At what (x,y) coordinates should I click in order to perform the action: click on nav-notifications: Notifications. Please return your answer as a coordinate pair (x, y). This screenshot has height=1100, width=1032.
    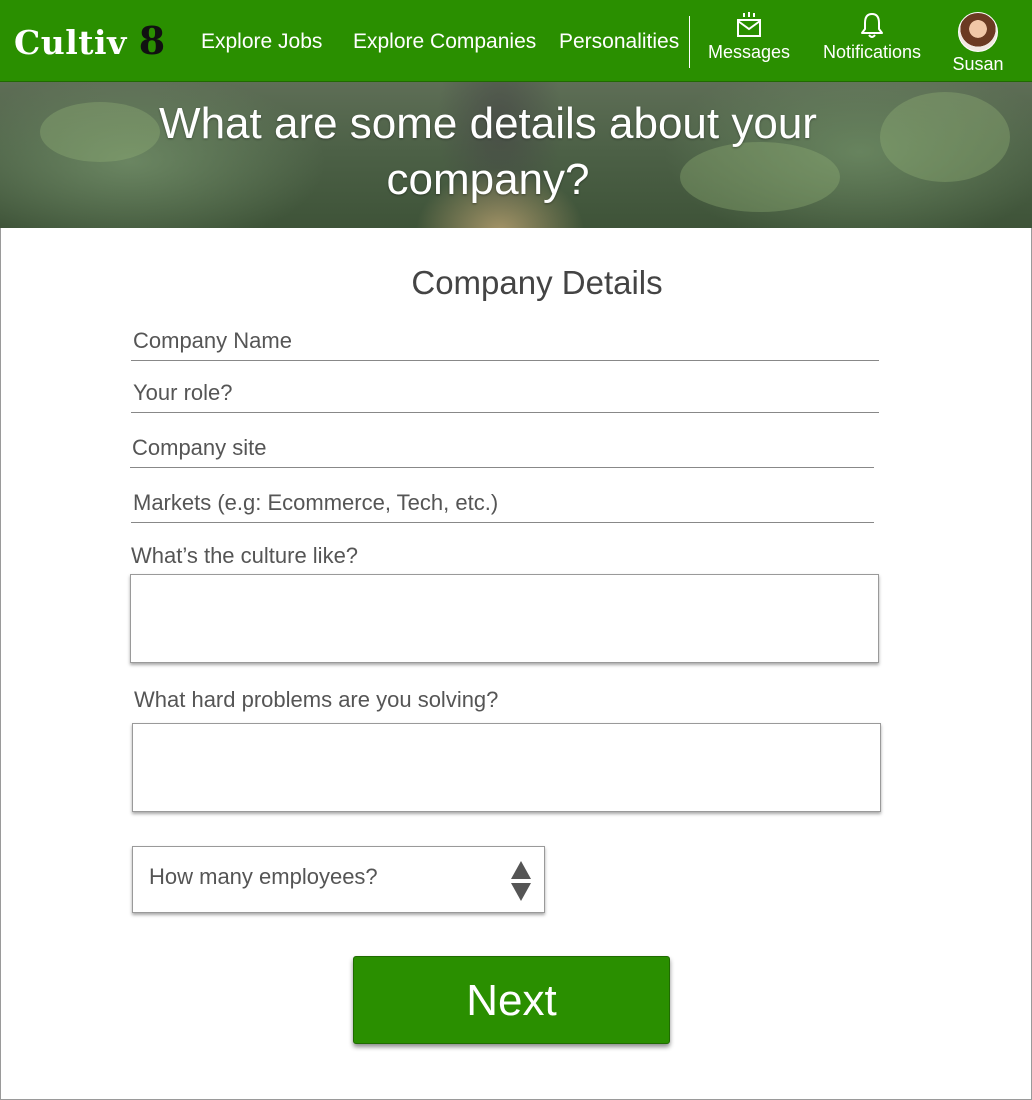
    Looking at the image, I should click on (872, 36).